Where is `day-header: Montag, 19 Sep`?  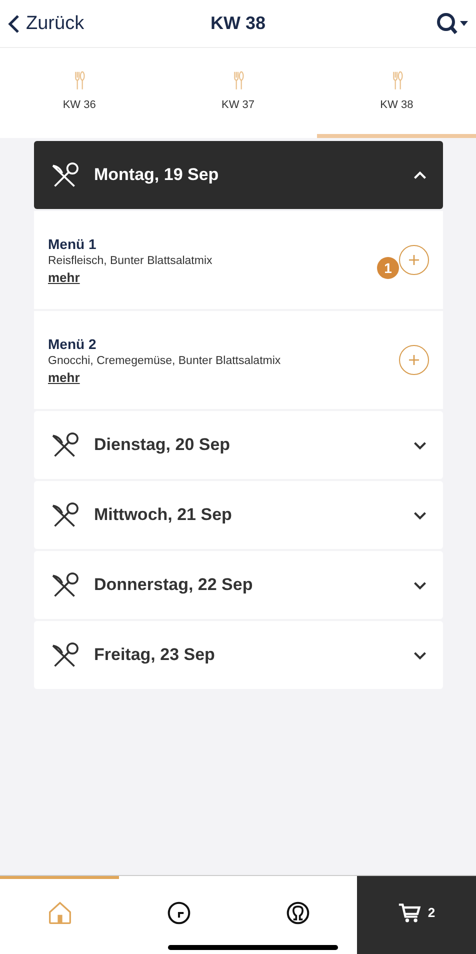
day-header: Montag, 19 Sep is located at coordinates (238, 175).